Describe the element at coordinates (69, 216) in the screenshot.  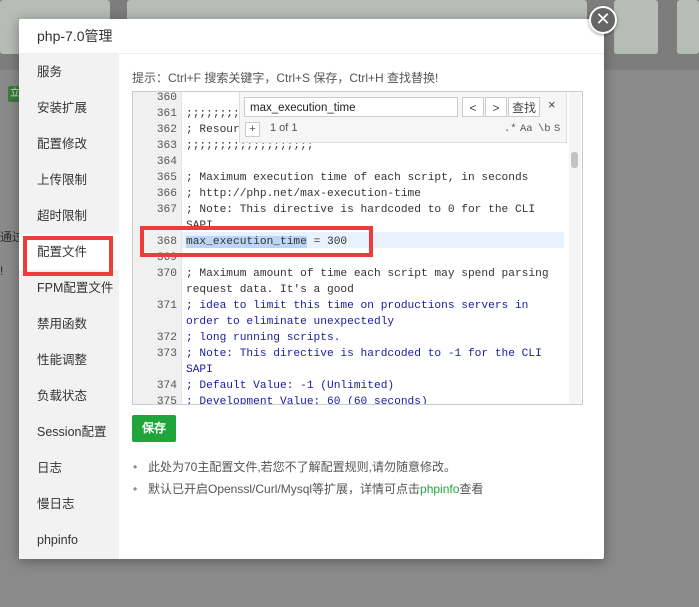
I see `sidebar-item: 超时限制` at that location.